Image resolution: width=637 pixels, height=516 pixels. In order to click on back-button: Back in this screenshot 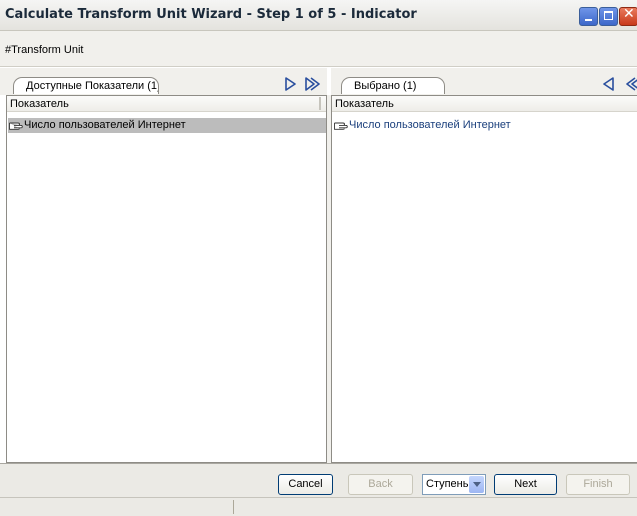, I will do `click(380, 484)`.